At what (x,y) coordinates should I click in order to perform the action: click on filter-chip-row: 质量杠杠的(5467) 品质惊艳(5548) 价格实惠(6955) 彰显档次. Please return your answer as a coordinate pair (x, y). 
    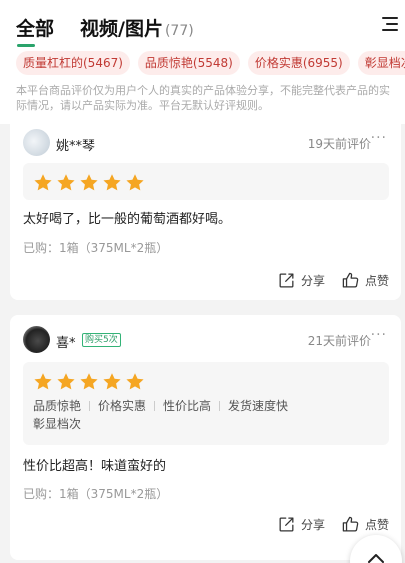
    Looking at the image, I should click on (210, 63).